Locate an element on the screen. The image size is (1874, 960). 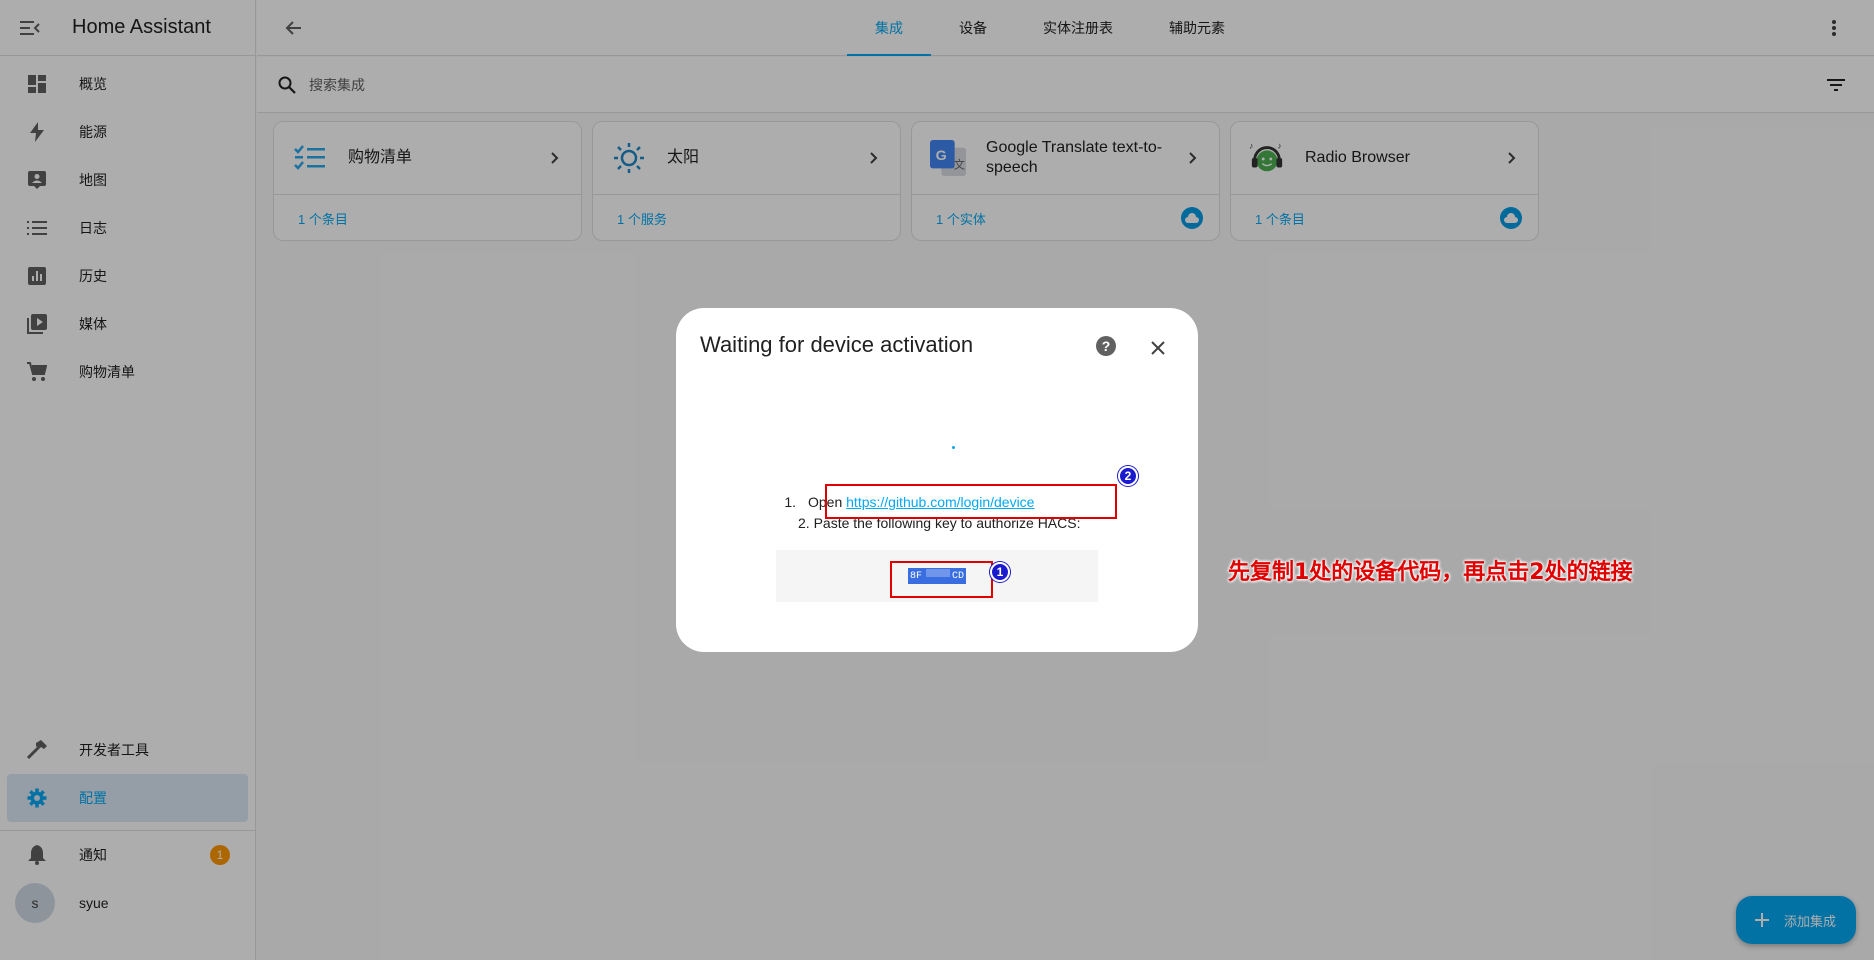
dialog-title: Waiting for device activation is located at coordinates (837, 344).